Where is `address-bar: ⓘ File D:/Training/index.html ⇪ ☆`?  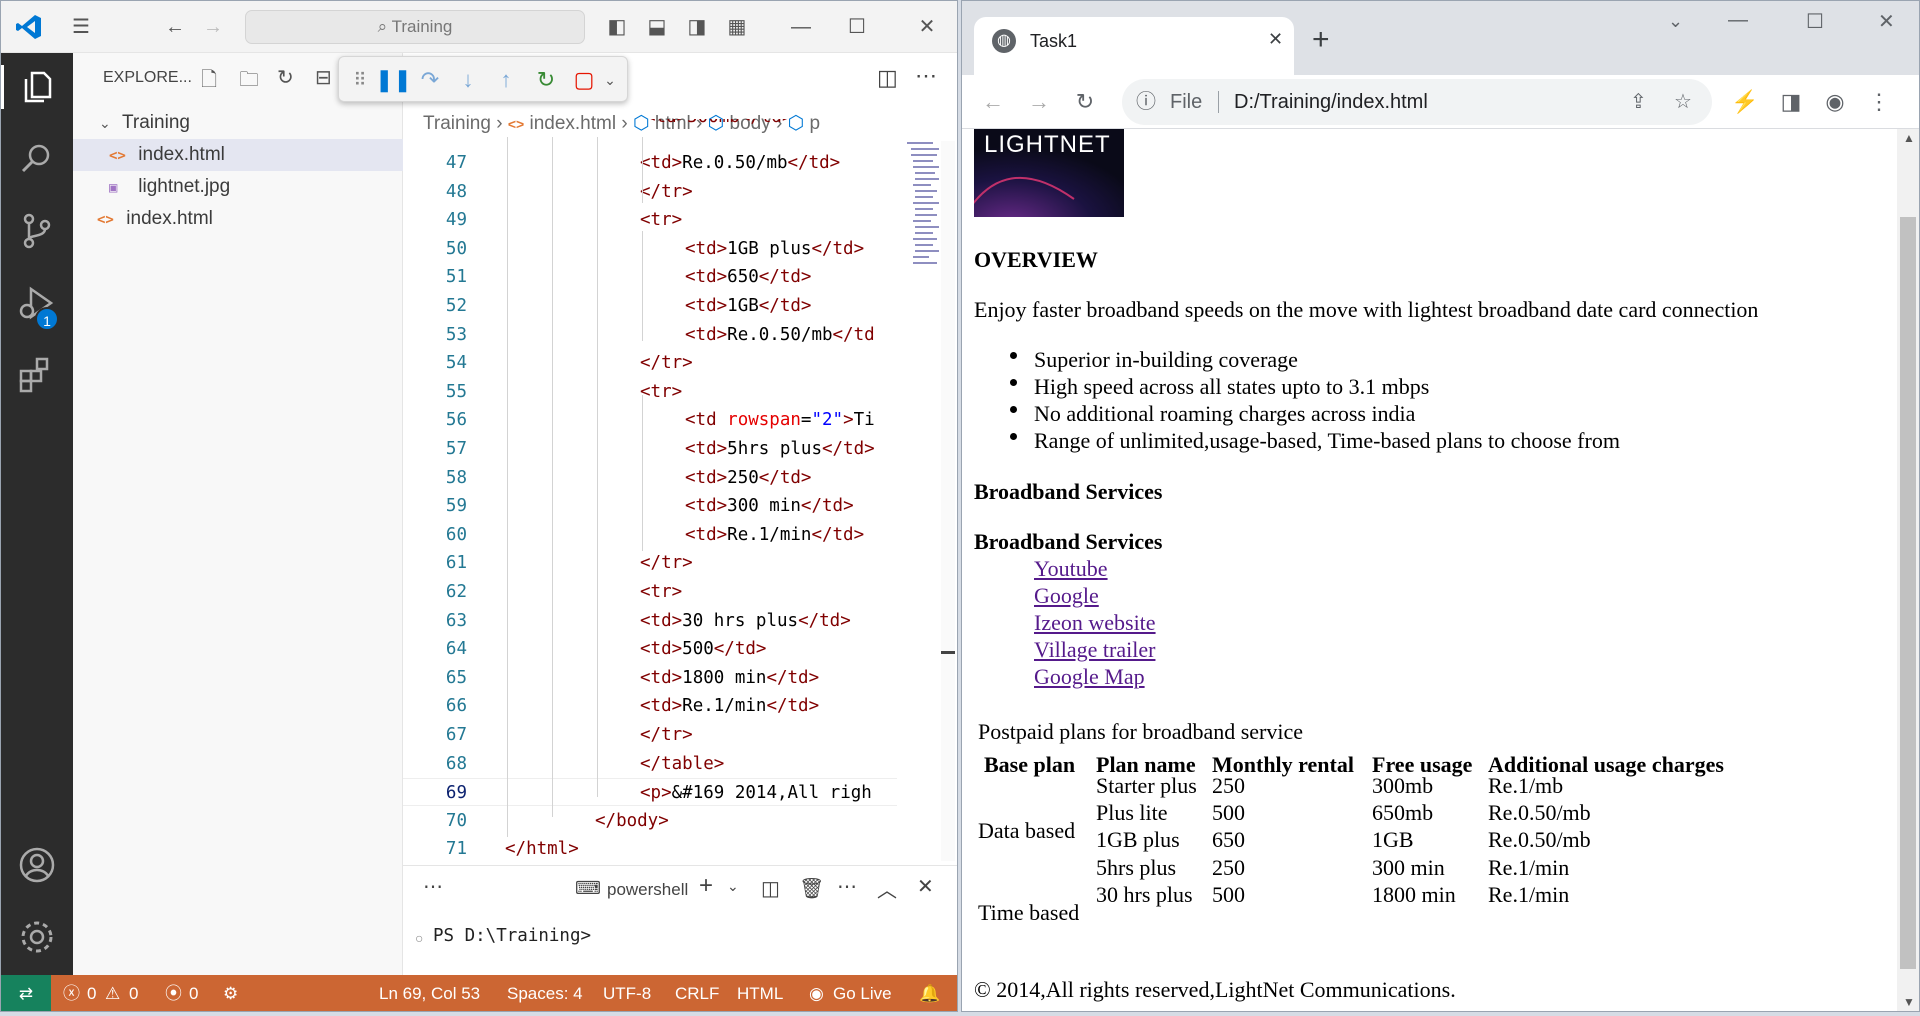 address-bar: ⓘ File D:/Training/index.html ⇪ ☆ is located at coordinates (1417, 102).